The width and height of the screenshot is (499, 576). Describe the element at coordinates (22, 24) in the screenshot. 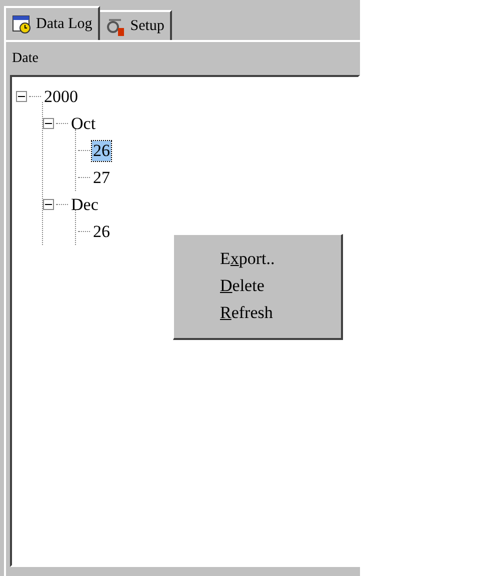

I see `calendar-clock-icon` at that location.